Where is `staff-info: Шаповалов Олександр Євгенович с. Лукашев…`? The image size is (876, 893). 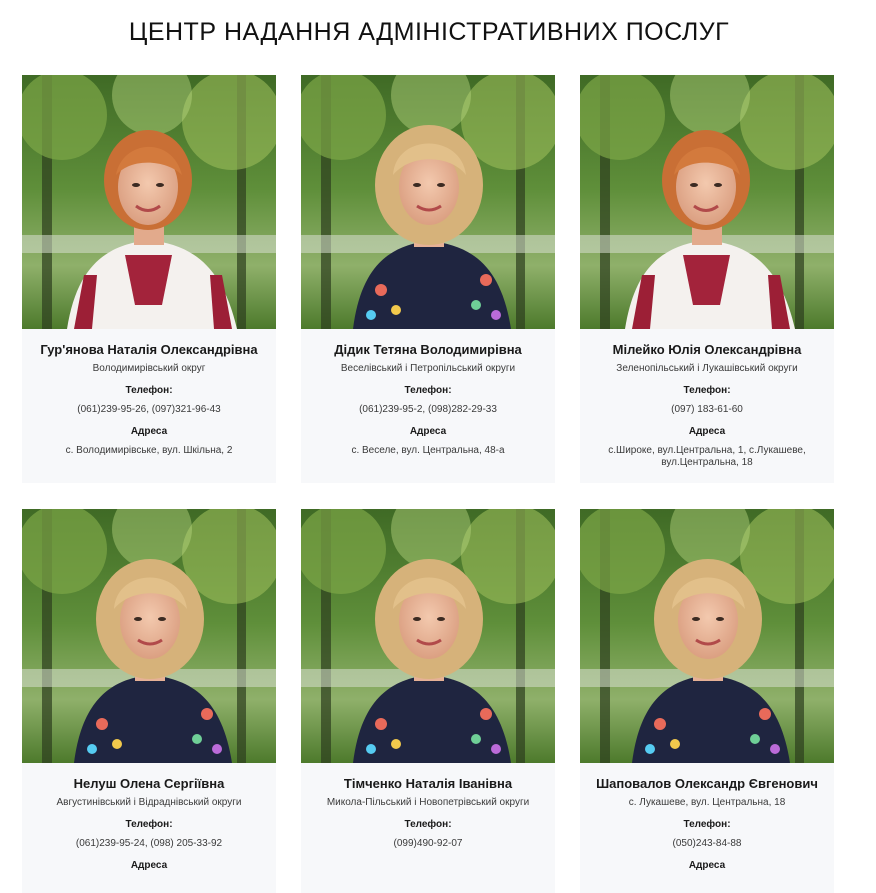 staff-info: Шаповалов Олександр Євгенович с. Лукашев… is located at coordinates (707, 828).